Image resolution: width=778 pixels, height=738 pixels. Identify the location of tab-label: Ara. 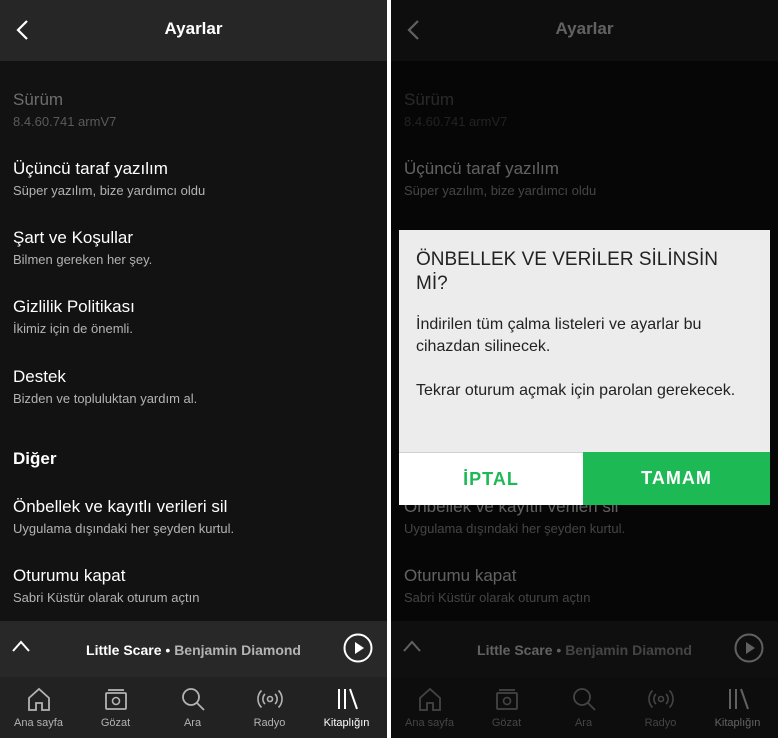
(192, 723).